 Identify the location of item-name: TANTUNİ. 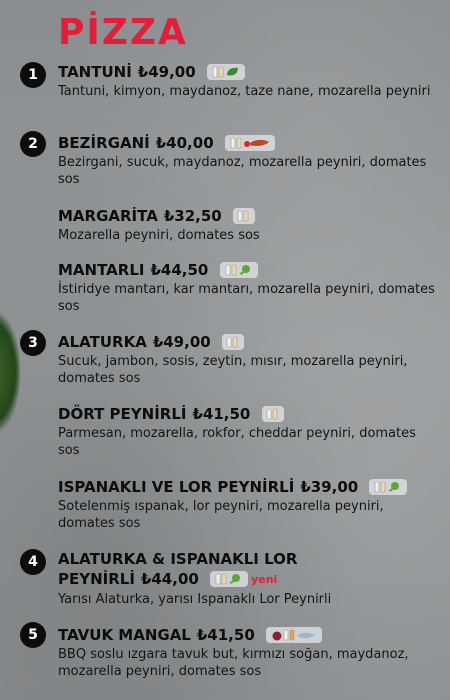
(95, 72).